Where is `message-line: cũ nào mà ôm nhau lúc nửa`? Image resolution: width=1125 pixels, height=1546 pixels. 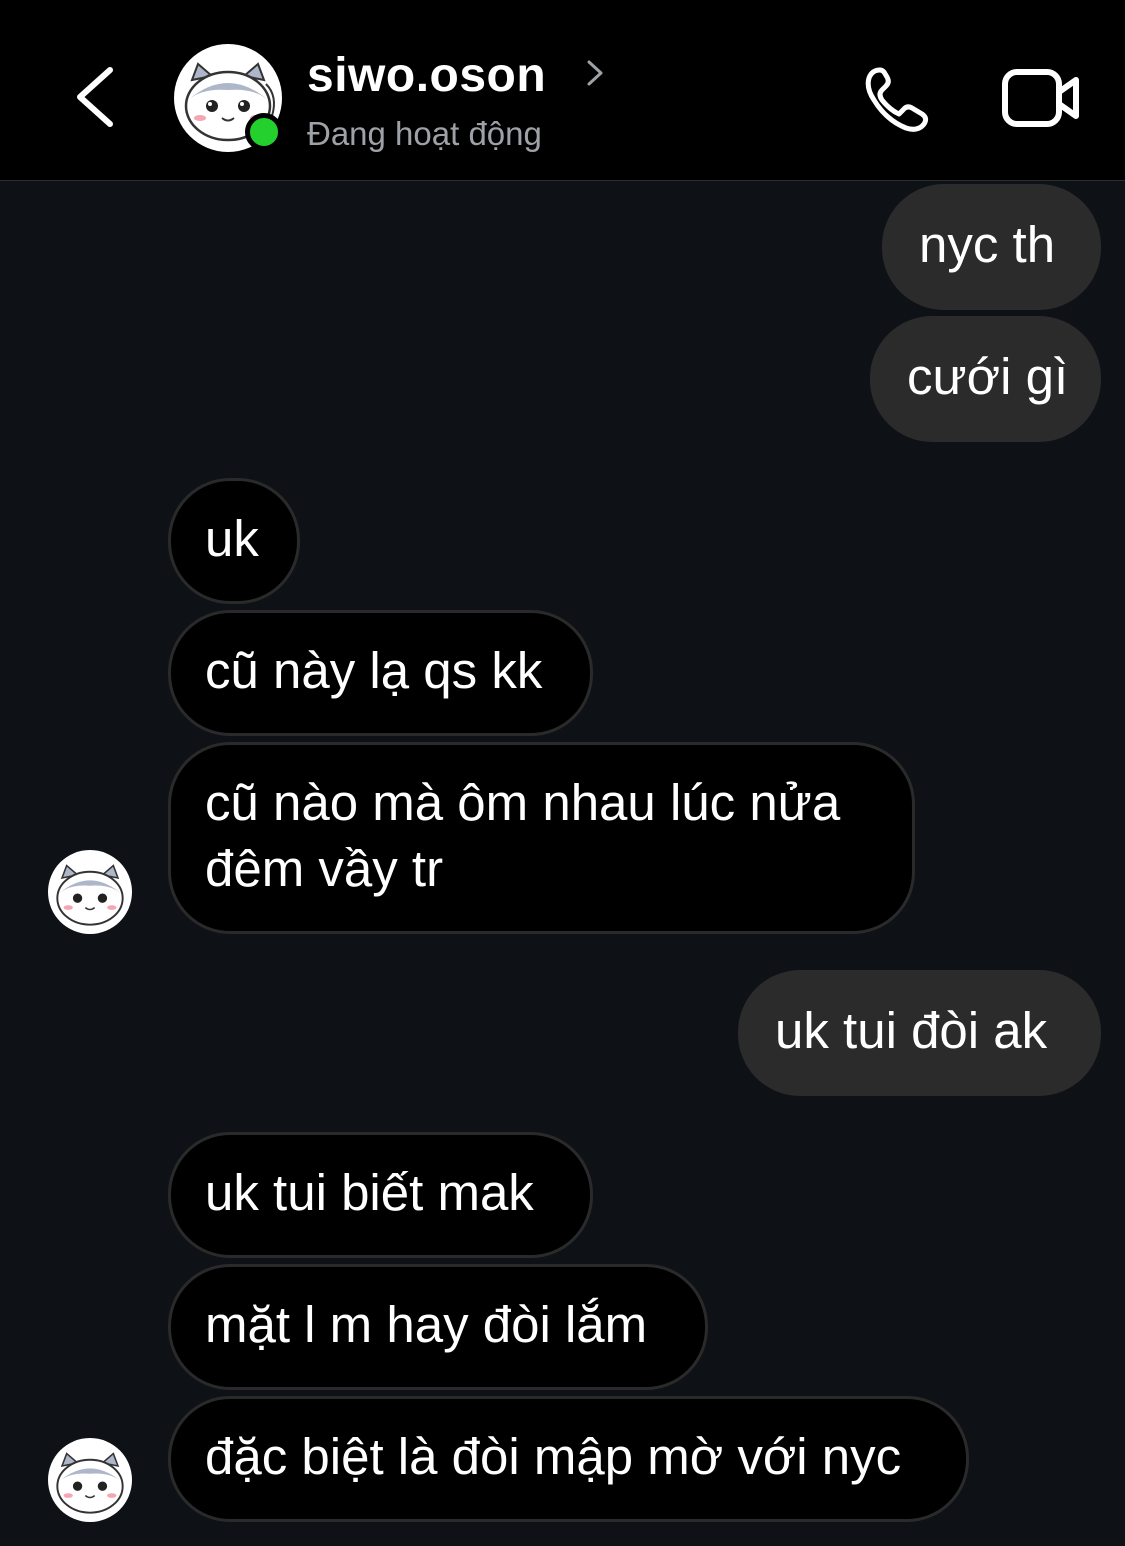 message-line: cũ nào mà ôm nhau lúc nửa is located at coordinates (523, 802).